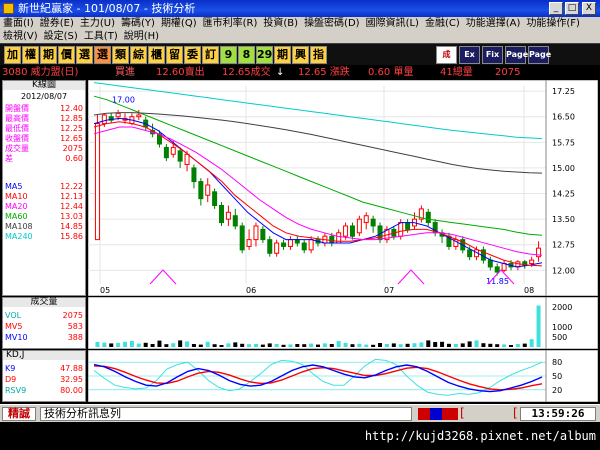 The height and width of the screenshot is (450, 600). I want to click on kd-header: KD,J, so click(44, 355).